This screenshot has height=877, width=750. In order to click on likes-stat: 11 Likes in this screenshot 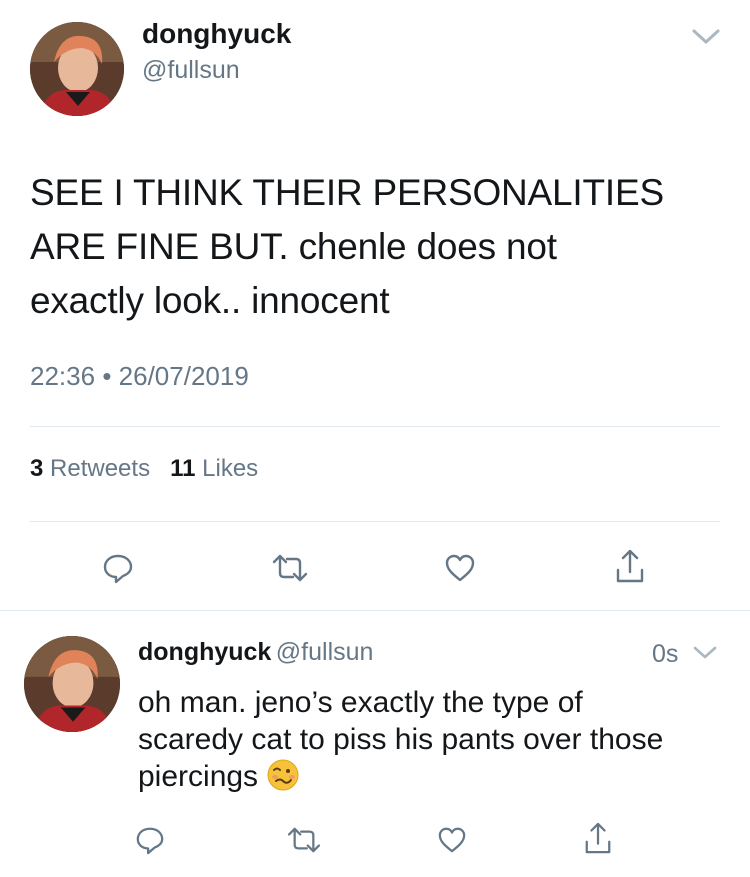, I will do `click(214, 468)`.